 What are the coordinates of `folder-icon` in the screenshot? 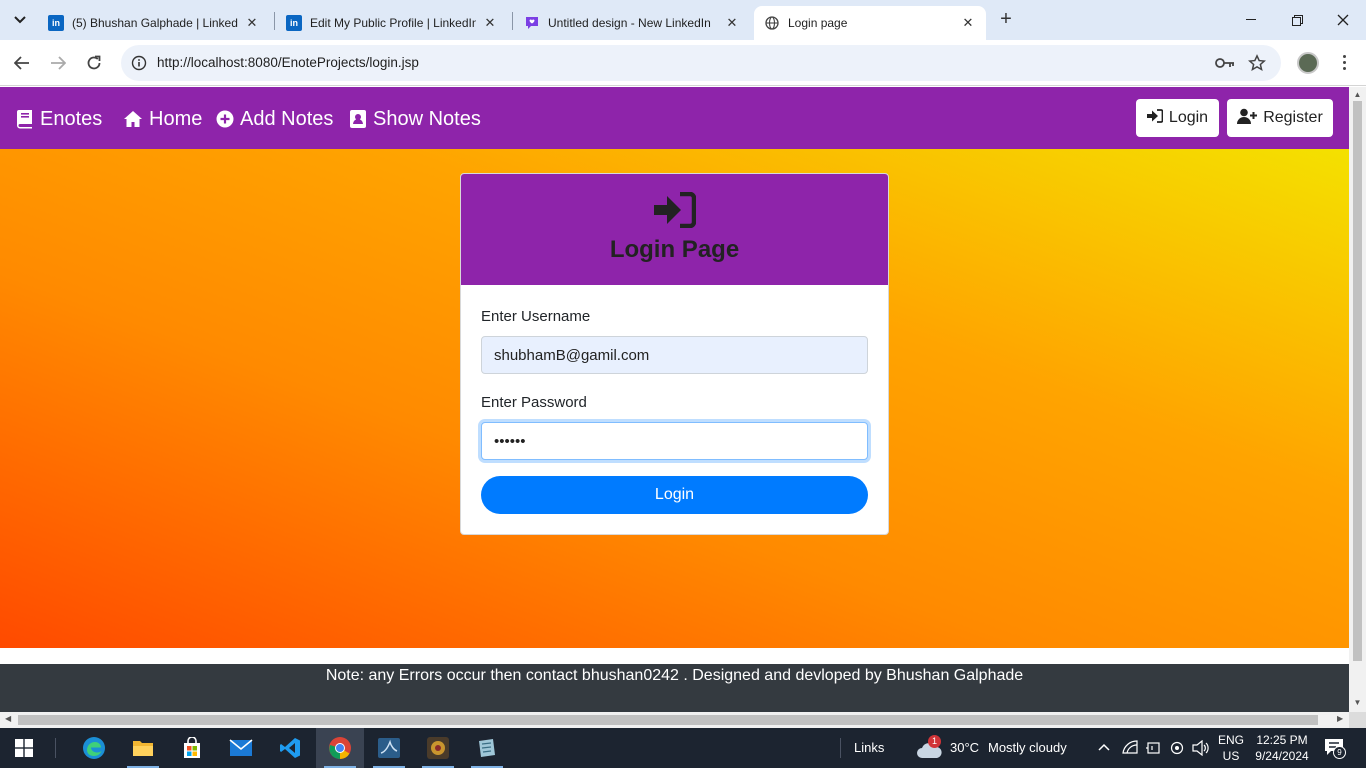 It's located at (143, 748).